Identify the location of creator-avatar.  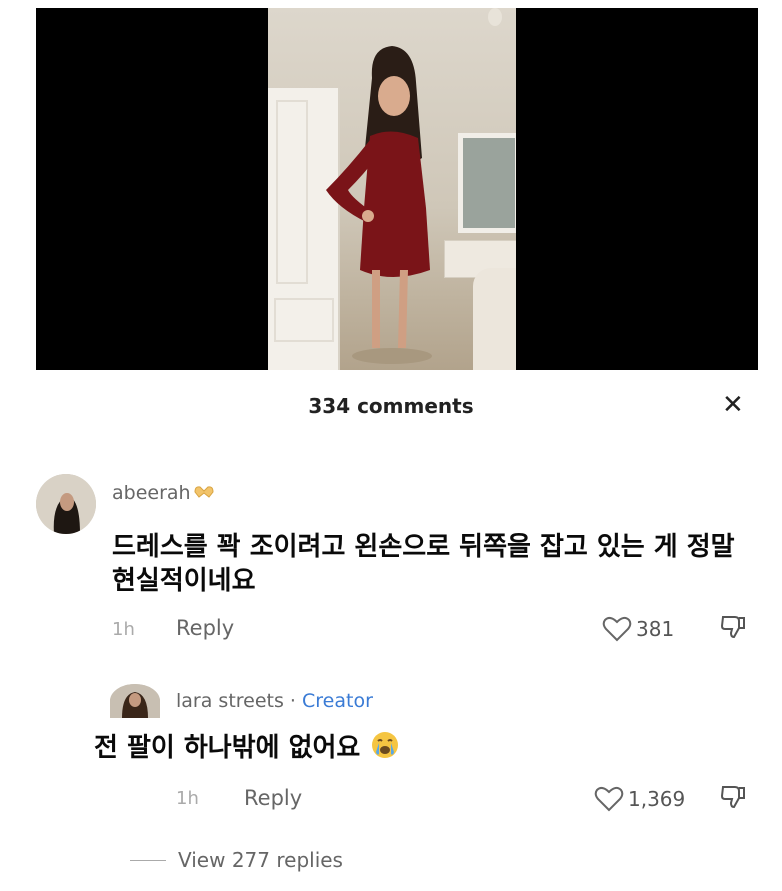
(135, 701).